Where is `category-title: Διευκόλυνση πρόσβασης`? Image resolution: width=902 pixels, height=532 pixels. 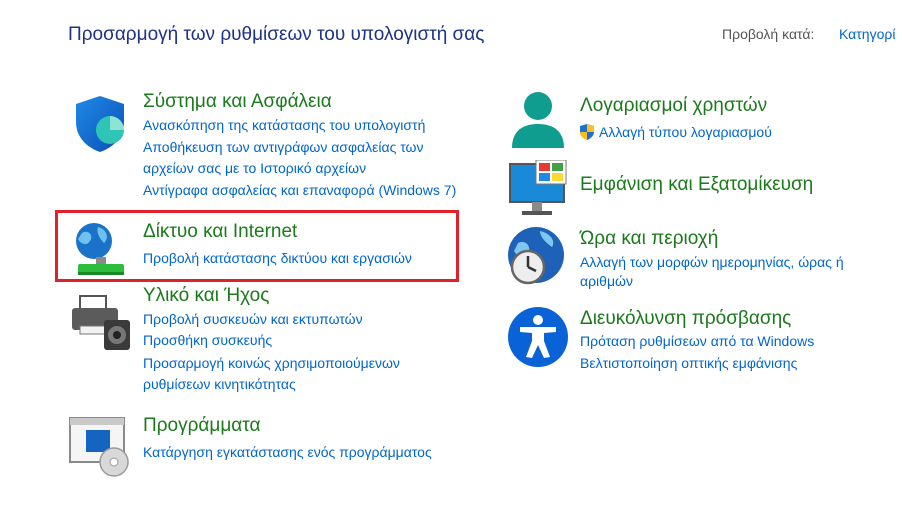 category-title: Διευκόλυνση πρόσβασης is located at coordinates (685, 319).